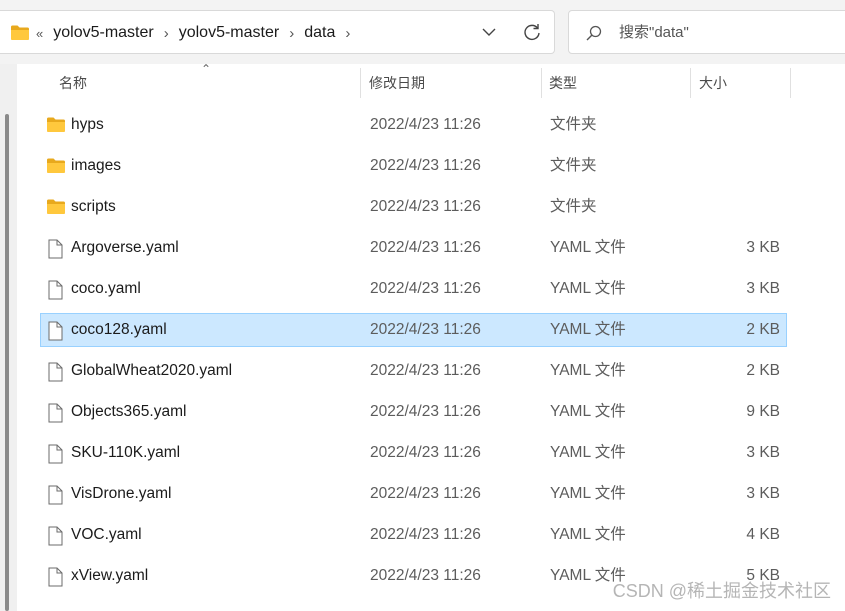 Image resolution: width=845 pixels, height=611 pixels. I want to click on list-item: scripts 2022/4/23 11:26 文件夹, so click(413, 207).